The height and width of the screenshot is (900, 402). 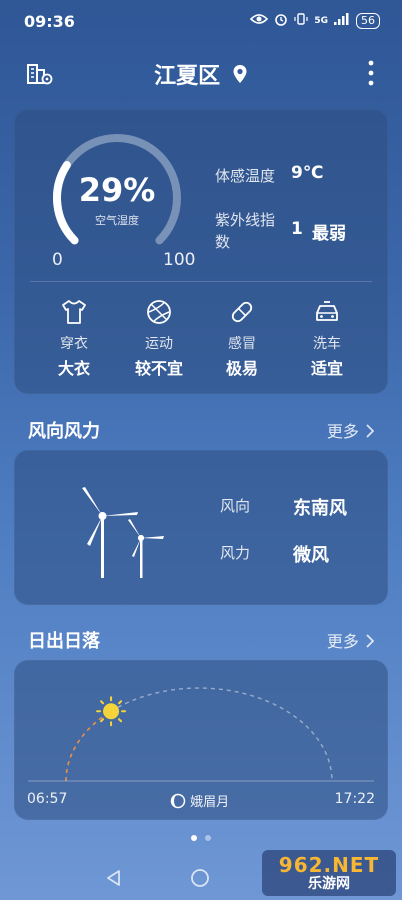 I want to click on nav-home-icon, so click(x=200, y=880).